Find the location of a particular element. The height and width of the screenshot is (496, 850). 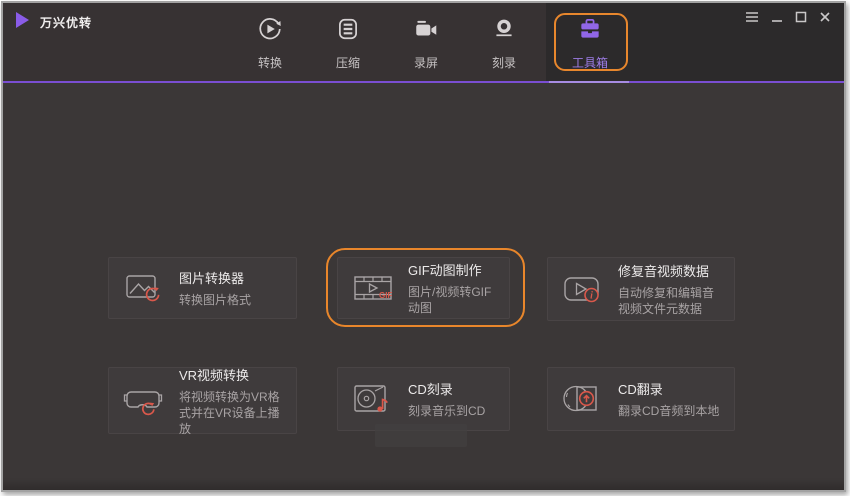

close-icon is located at coordinates (825, 17).